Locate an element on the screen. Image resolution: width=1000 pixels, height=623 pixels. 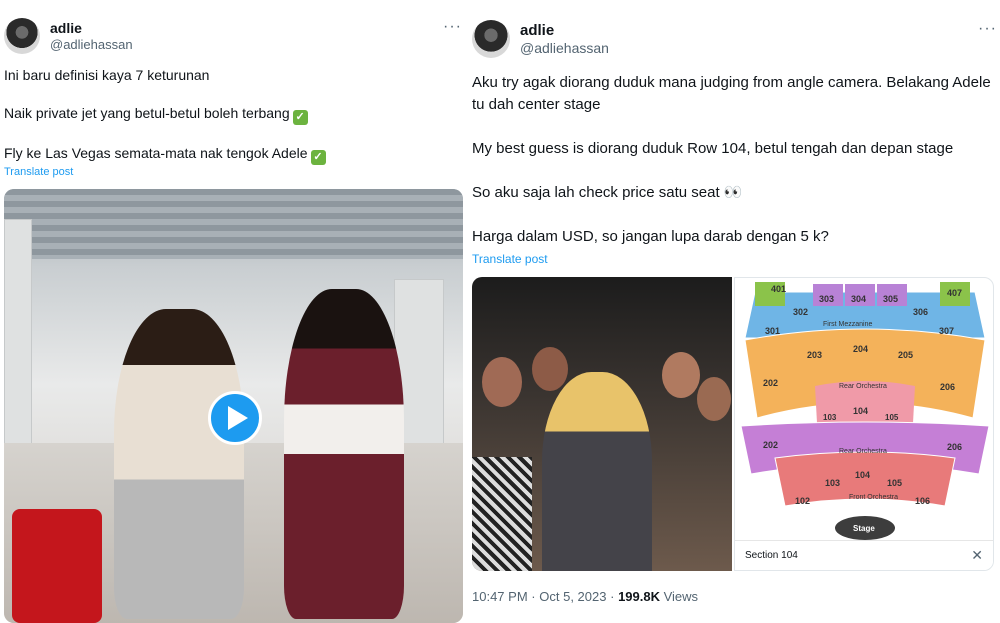
stage-label: Stage is located at coordinates (864, 528).